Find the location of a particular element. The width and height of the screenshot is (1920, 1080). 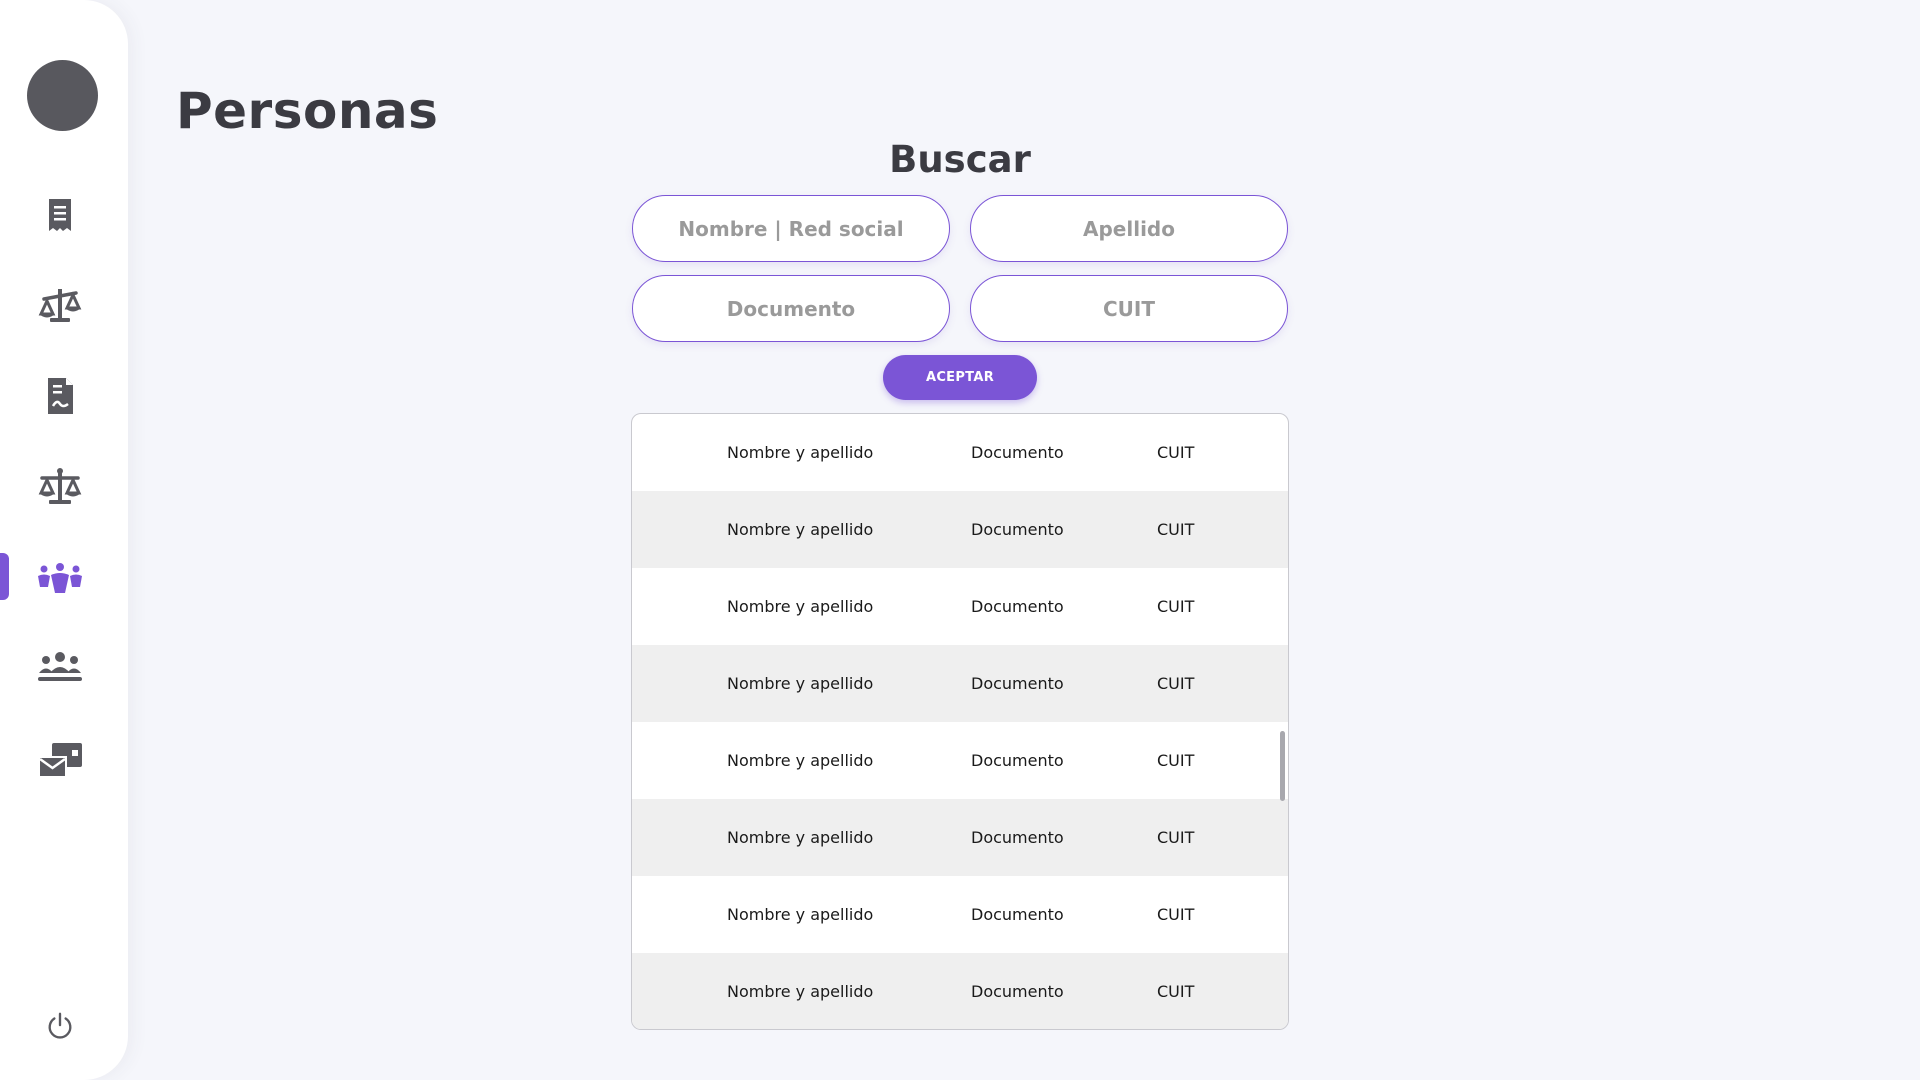

power-icon is located at coordinates (60, 1025).